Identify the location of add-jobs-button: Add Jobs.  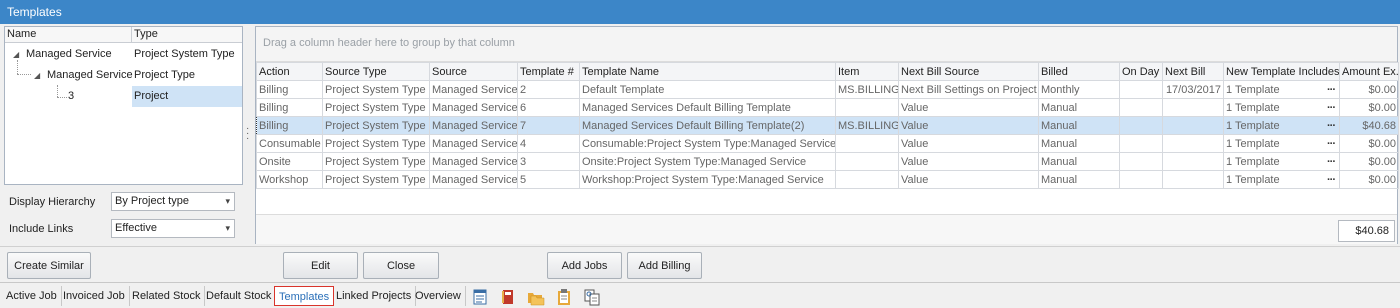
(584, 265).